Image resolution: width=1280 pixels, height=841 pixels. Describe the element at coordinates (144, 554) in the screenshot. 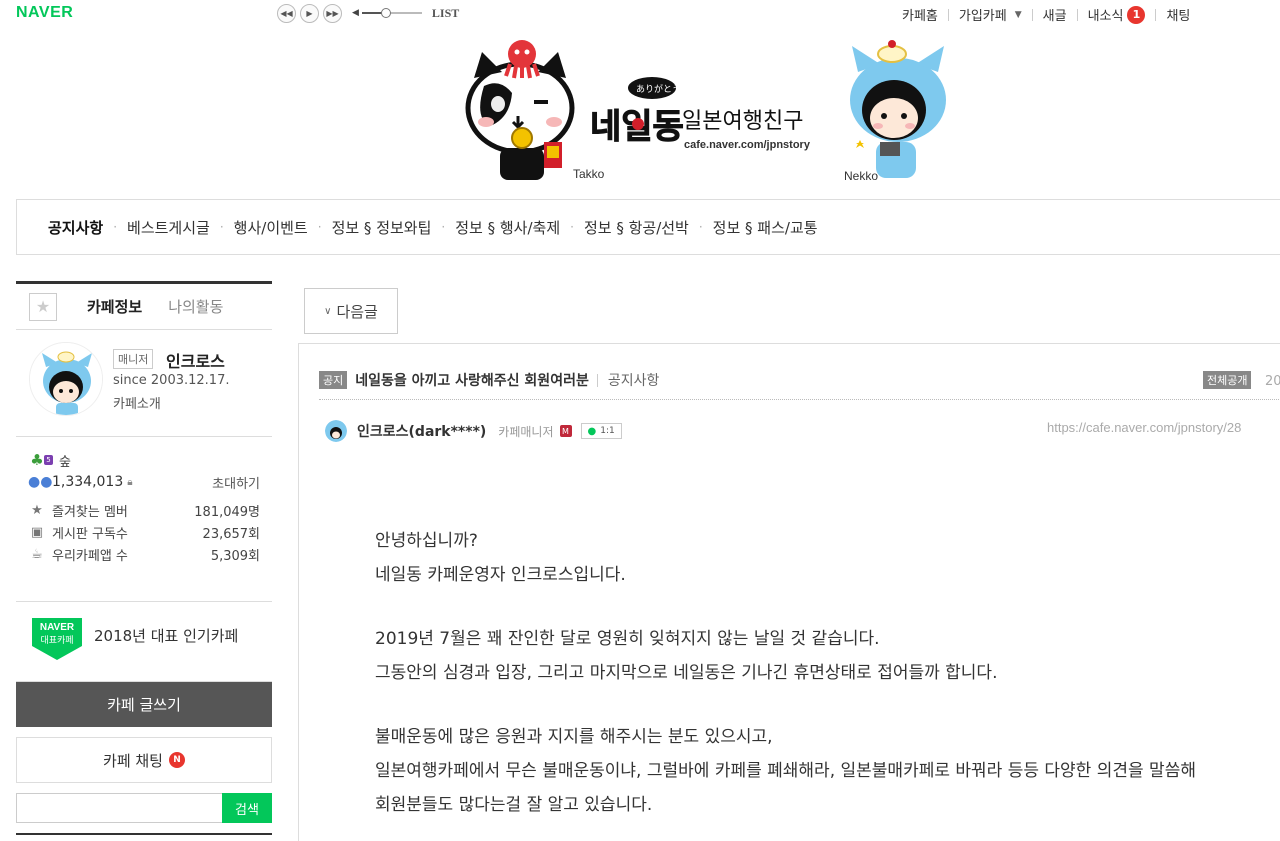

I see `app-users-row: ☕︎ 우리카페앱 수 5,309회` at that location.